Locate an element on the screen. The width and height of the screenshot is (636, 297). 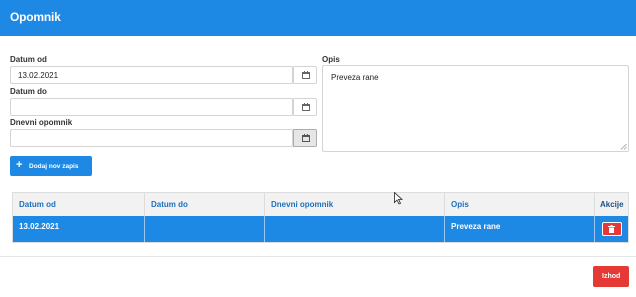
description-textarea: Preveza rane is located at coordinates (475, 108).